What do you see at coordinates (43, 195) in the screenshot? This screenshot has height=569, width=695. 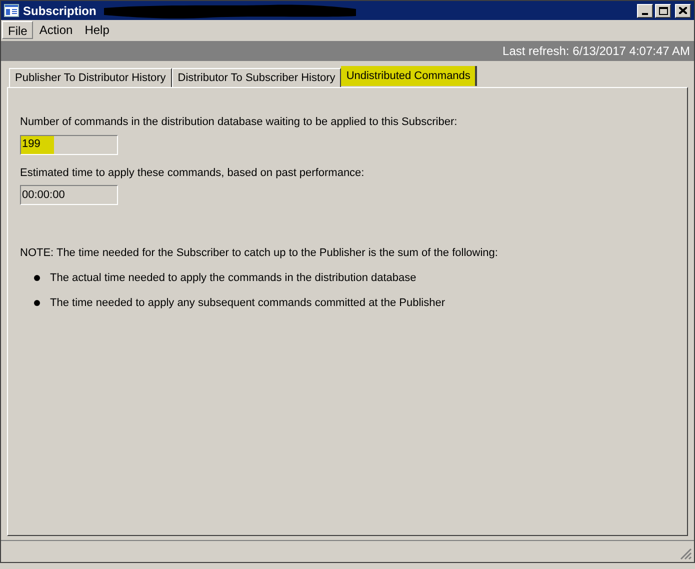 I see `field-value: 00:00:00` at bounding box center [43, 195].